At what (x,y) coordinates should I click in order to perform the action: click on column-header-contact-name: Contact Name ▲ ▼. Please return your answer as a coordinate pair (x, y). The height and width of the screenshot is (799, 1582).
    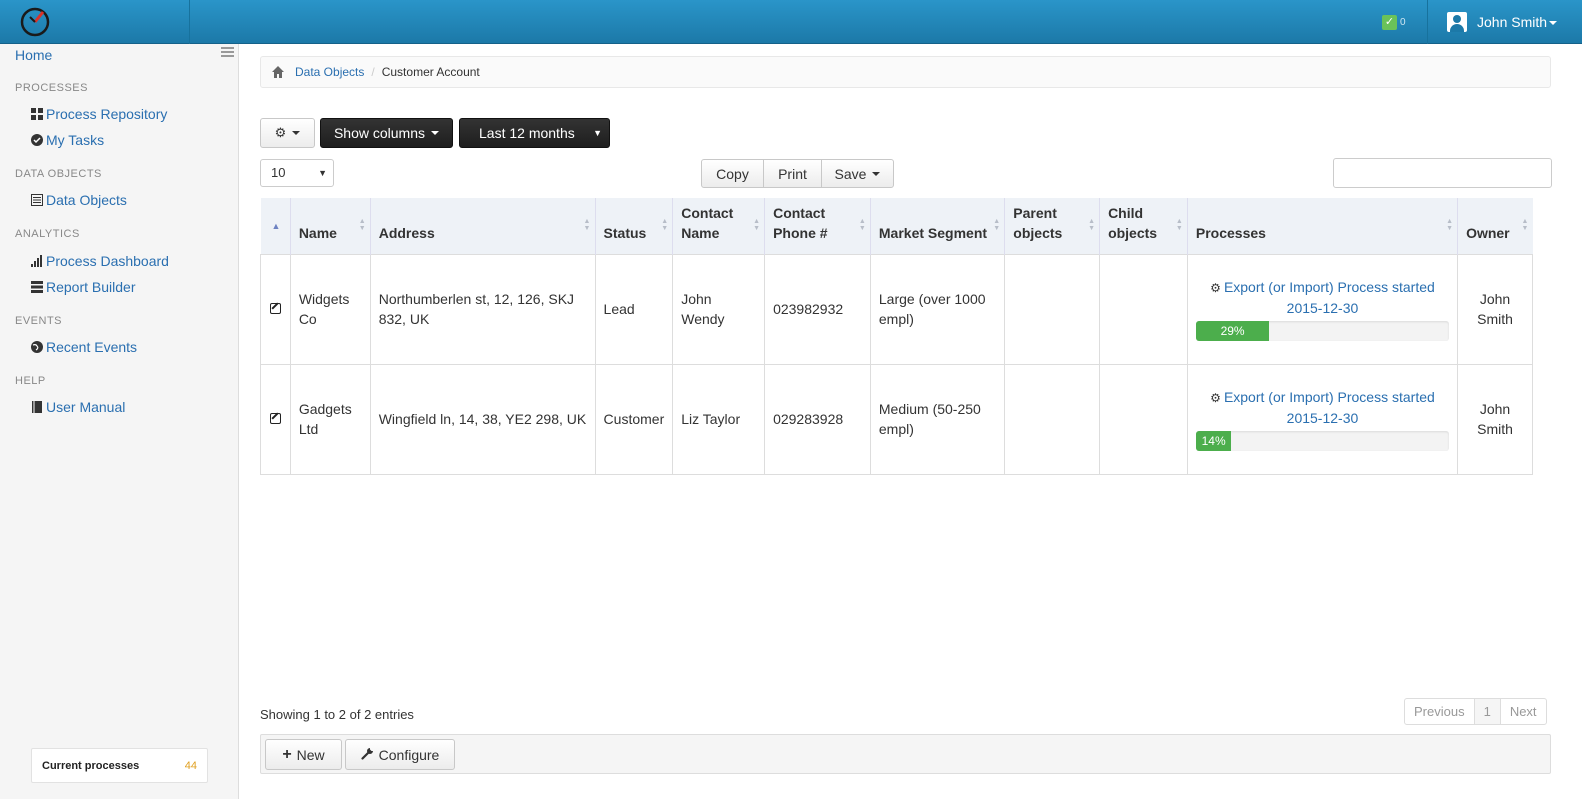
    Looking at the image, I should click on (718, 226).